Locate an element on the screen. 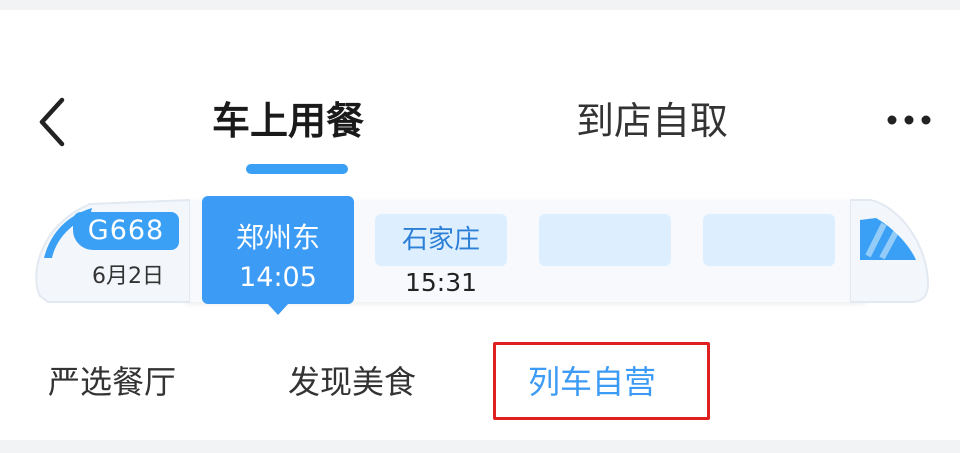 The height and width of the screenshot is (453, 960). stop-time: 15:31 is located at coordinates (441, 282).